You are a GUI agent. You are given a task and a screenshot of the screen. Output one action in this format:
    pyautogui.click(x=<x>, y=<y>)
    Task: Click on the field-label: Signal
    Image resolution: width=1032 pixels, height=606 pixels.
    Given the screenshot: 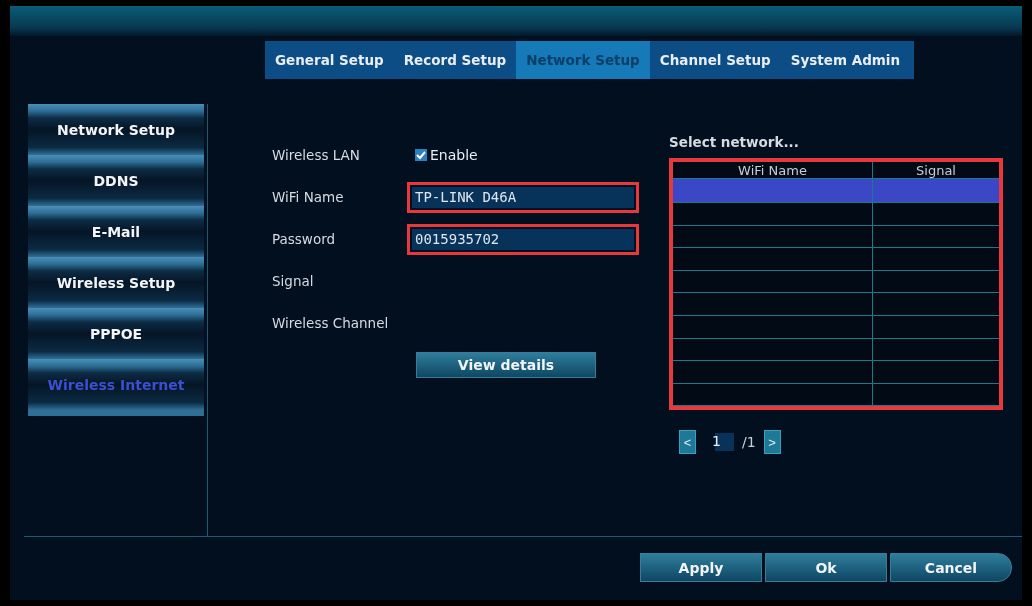 What is the action you would take?
    pyautogui.click(x=293, y=281)
    